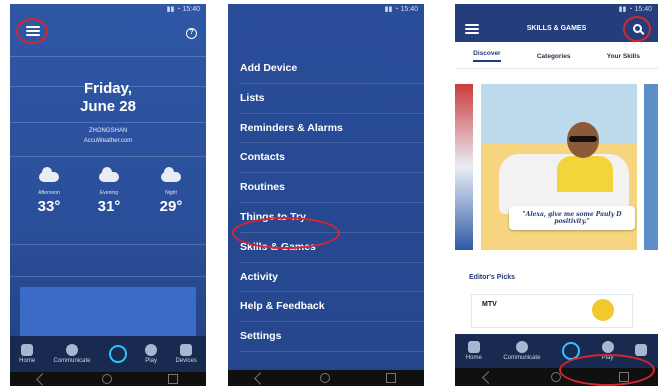  I want to click on alexa-icon, so click(117, 354).